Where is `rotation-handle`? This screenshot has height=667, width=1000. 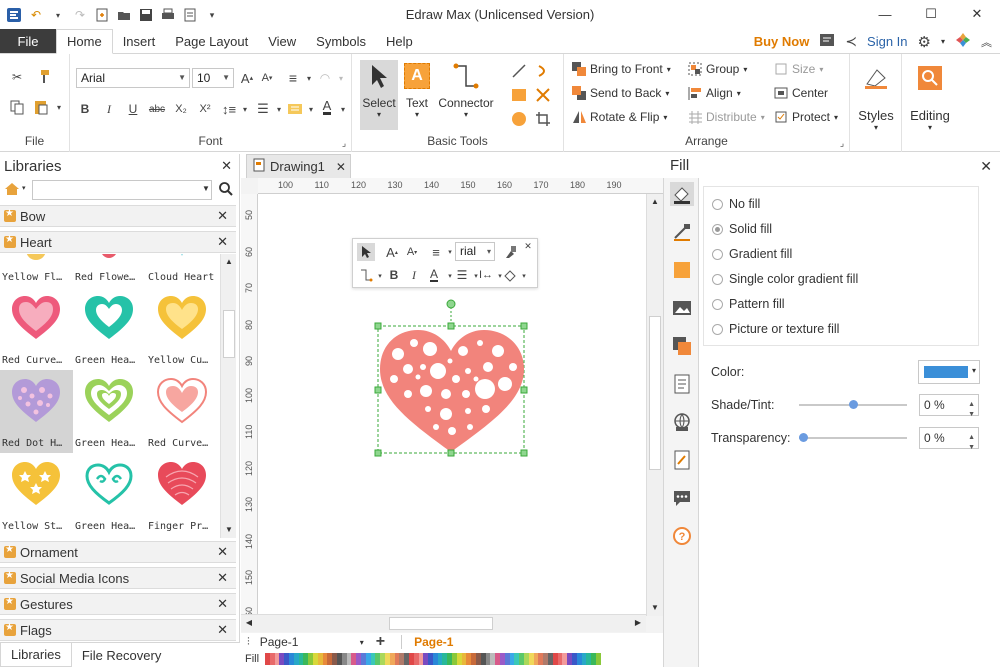
rotation-handle is located at coordinates (451, 304).